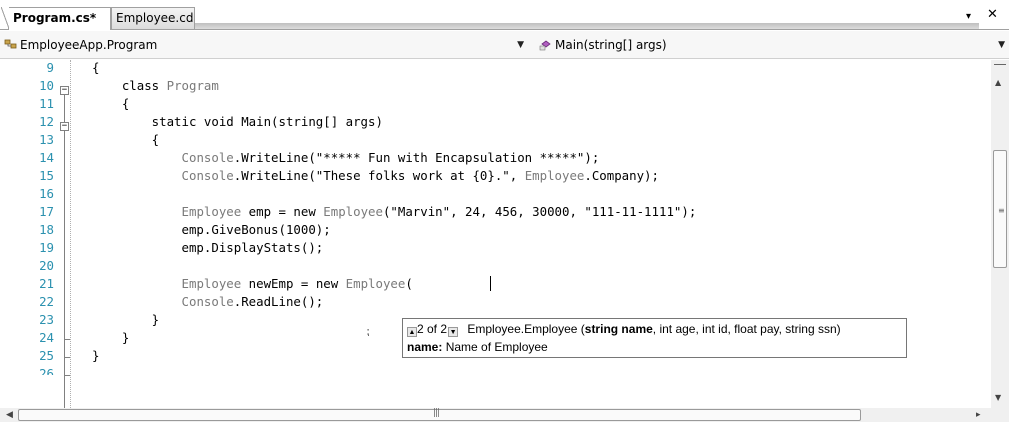  What do you see at coordinates (494, 284) in the screenshot?
I see `code-line: 21 Employee newEmp = new Employee(` at bounding box center [494, 284].